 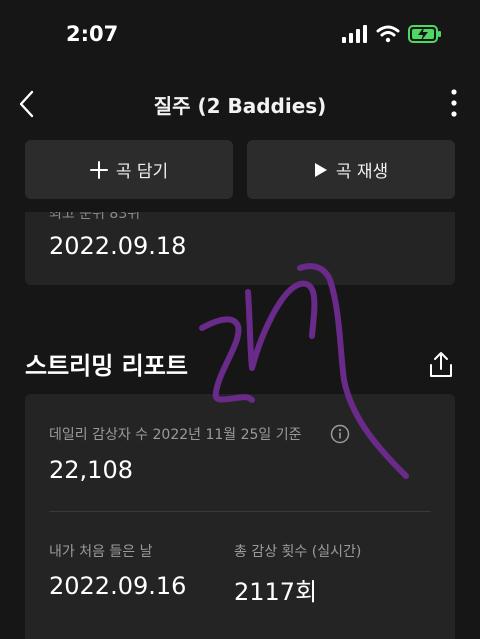 I want to click on streaming-report-title: 스트리밍 리포트, so click(x=106, y=366).